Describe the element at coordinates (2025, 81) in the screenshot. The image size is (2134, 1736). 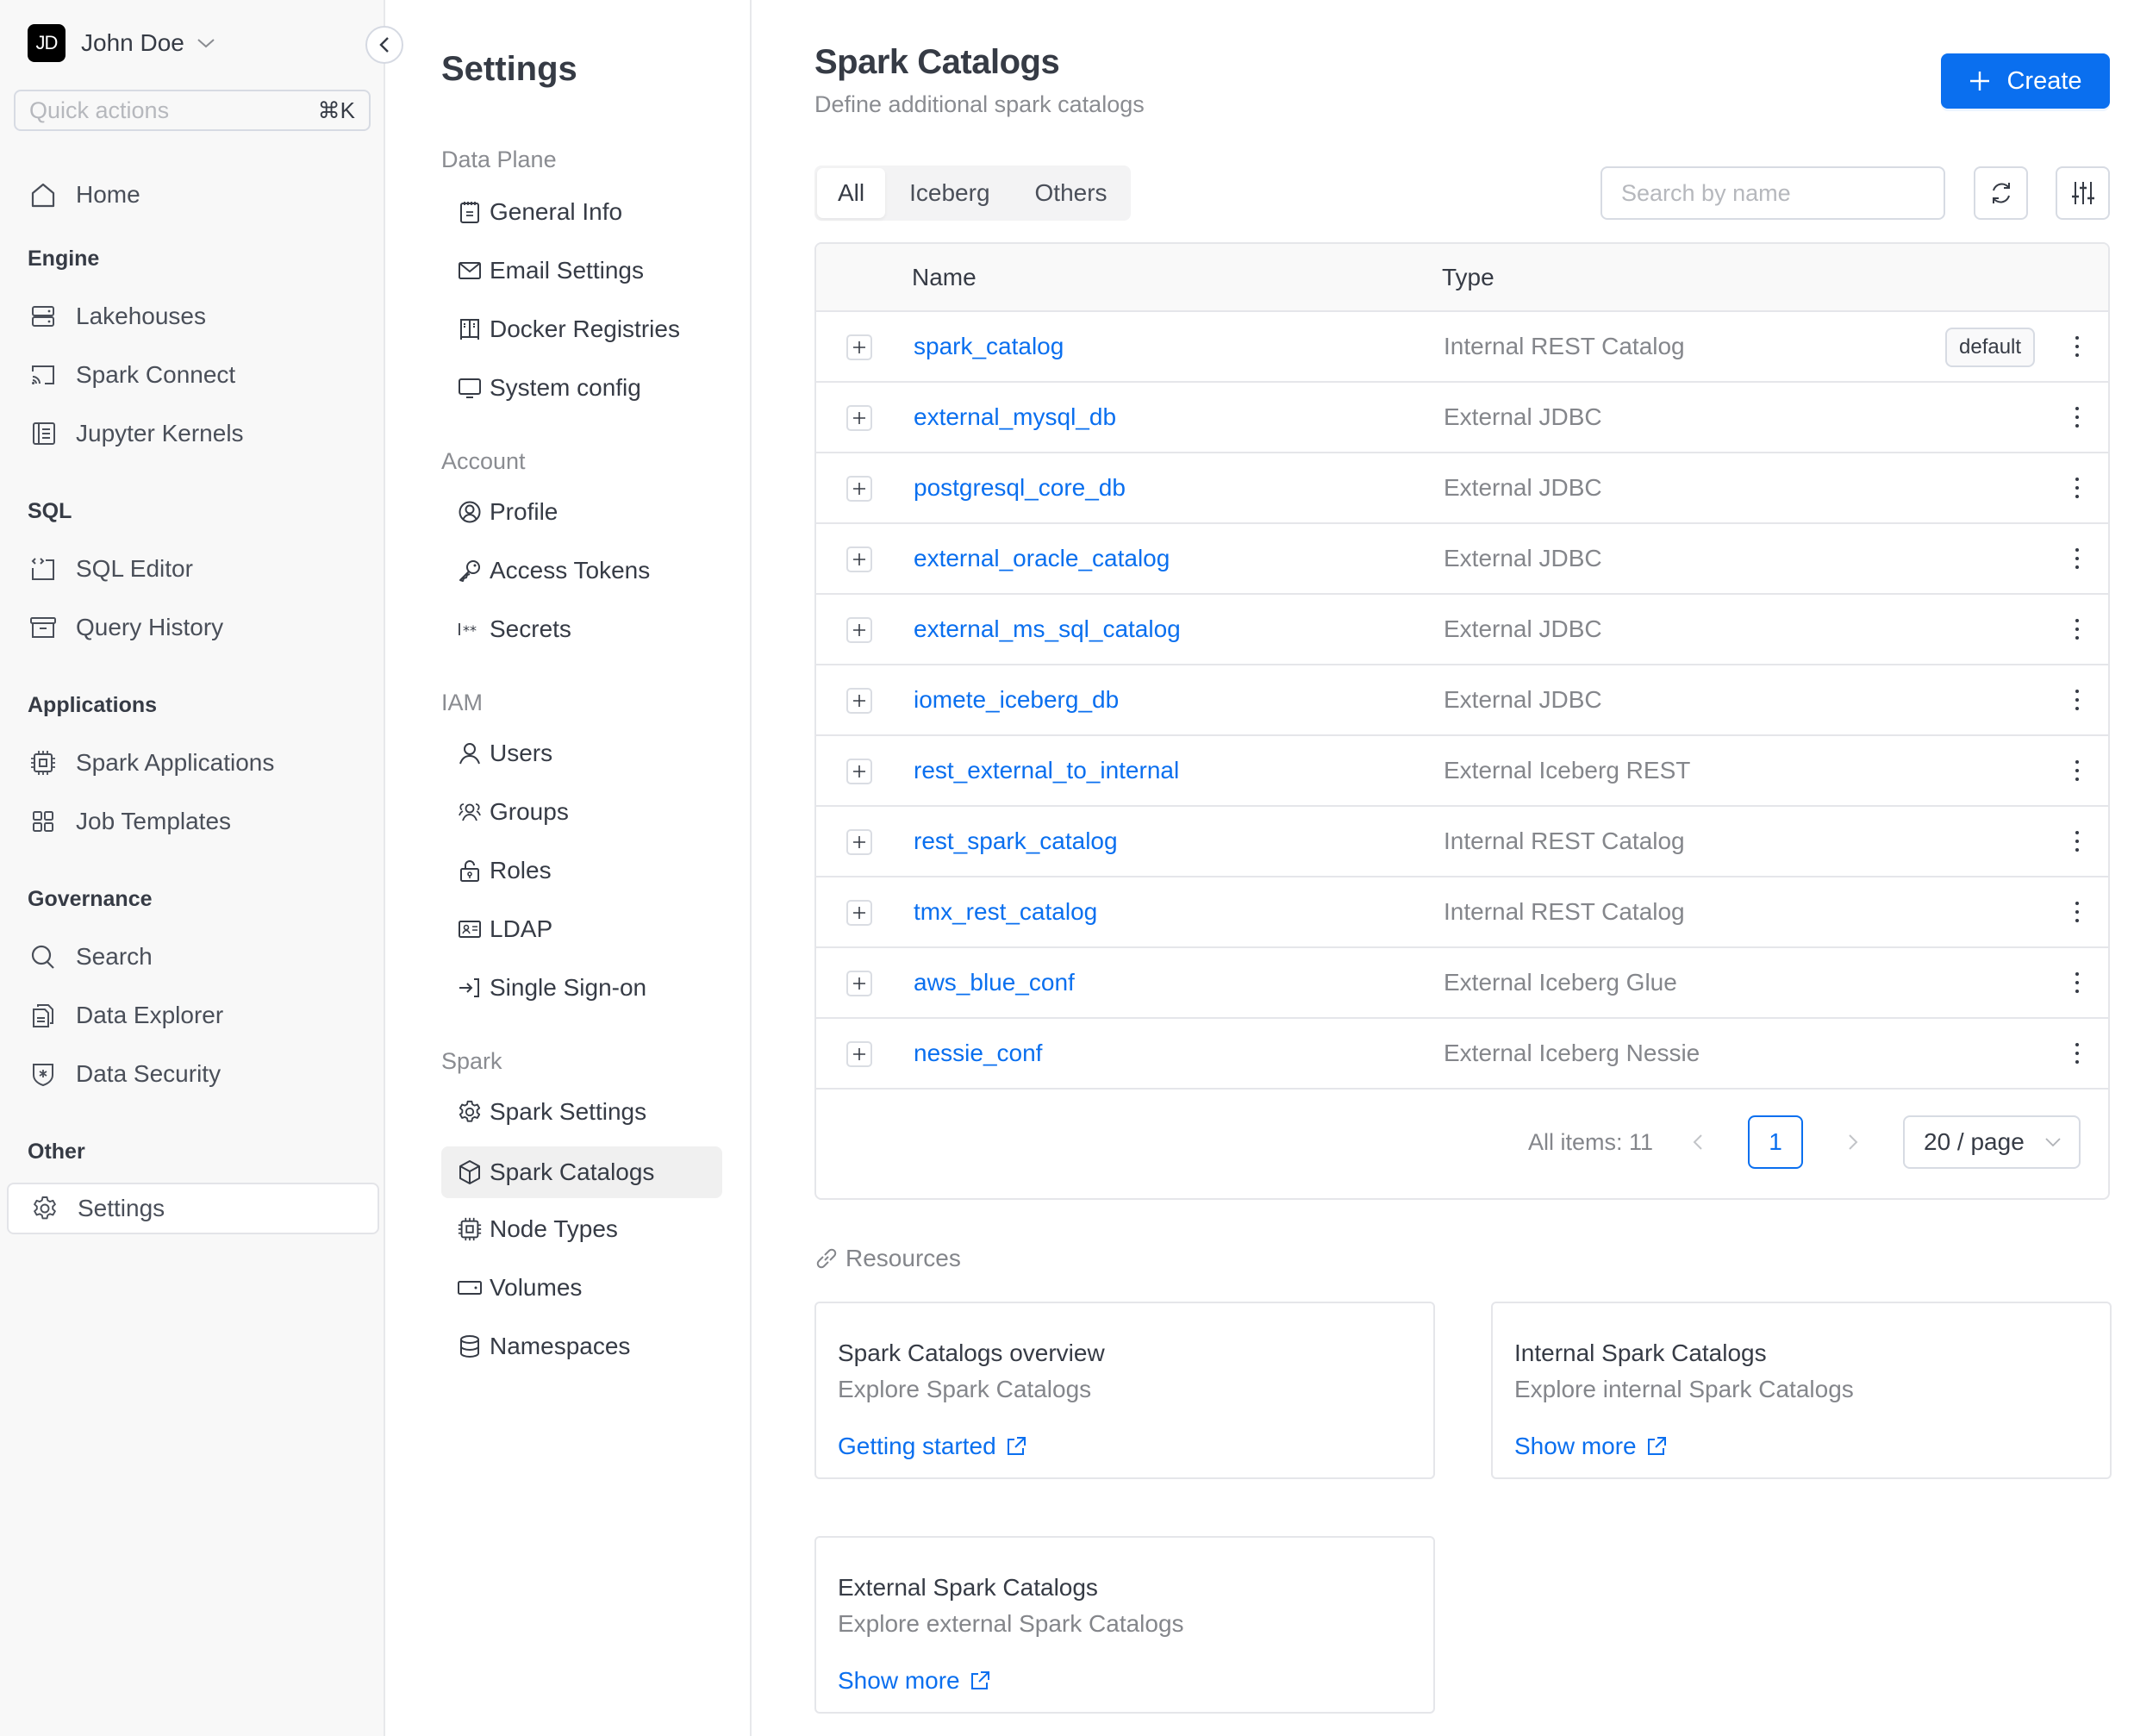
I see `create-button: Create` at that location.